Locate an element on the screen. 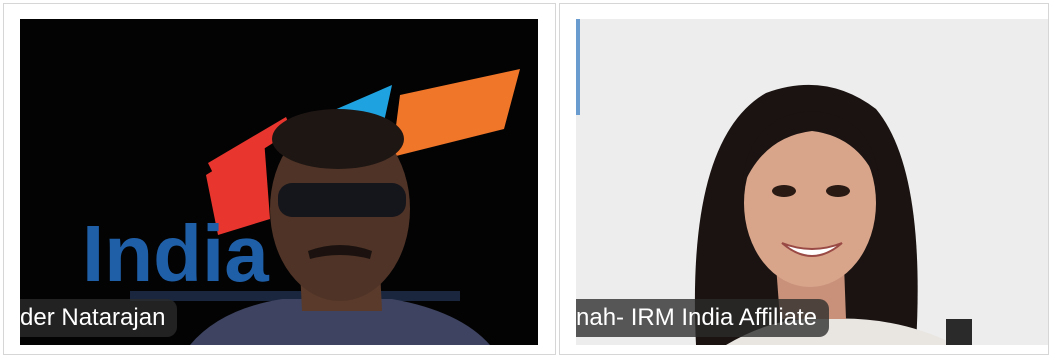 This screenshot has width=1052, height=358. participant-name-label-1: der Natarajan is located at coordinates (99, 318).